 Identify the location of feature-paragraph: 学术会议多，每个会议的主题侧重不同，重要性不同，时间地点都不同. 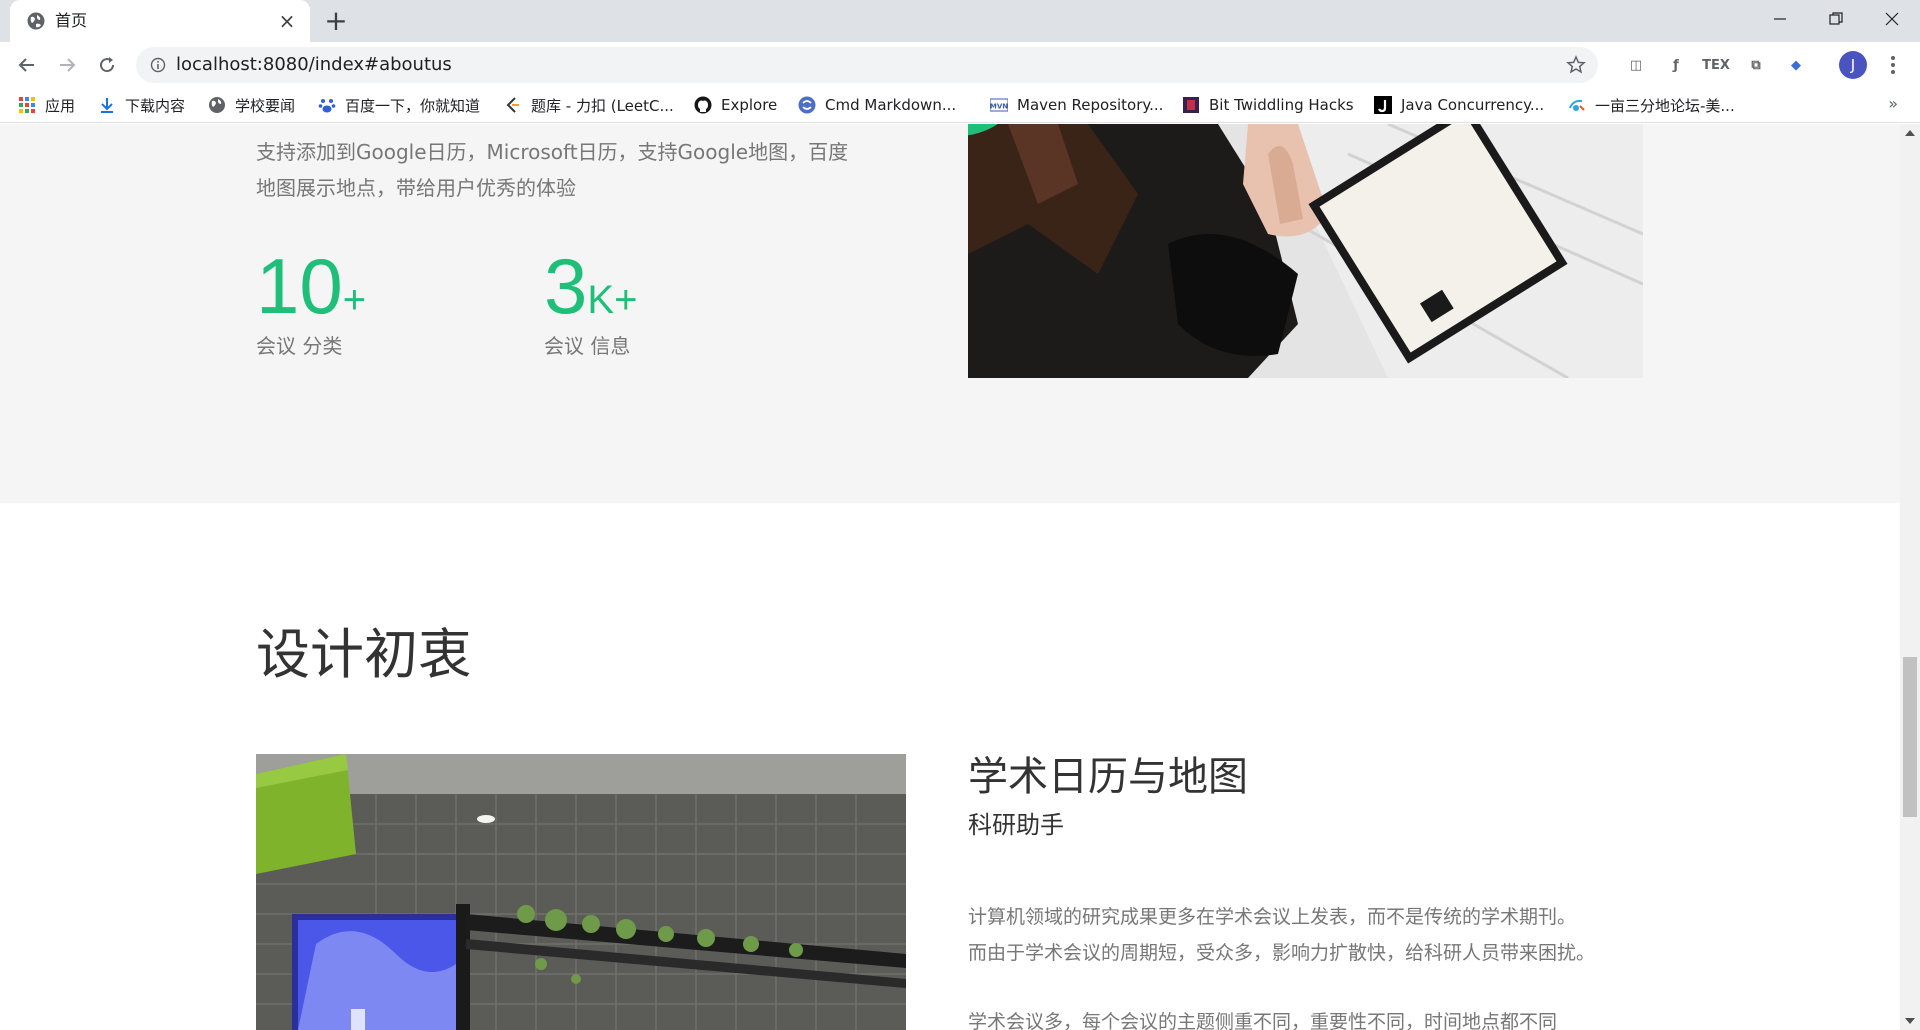
(1318, 1017).